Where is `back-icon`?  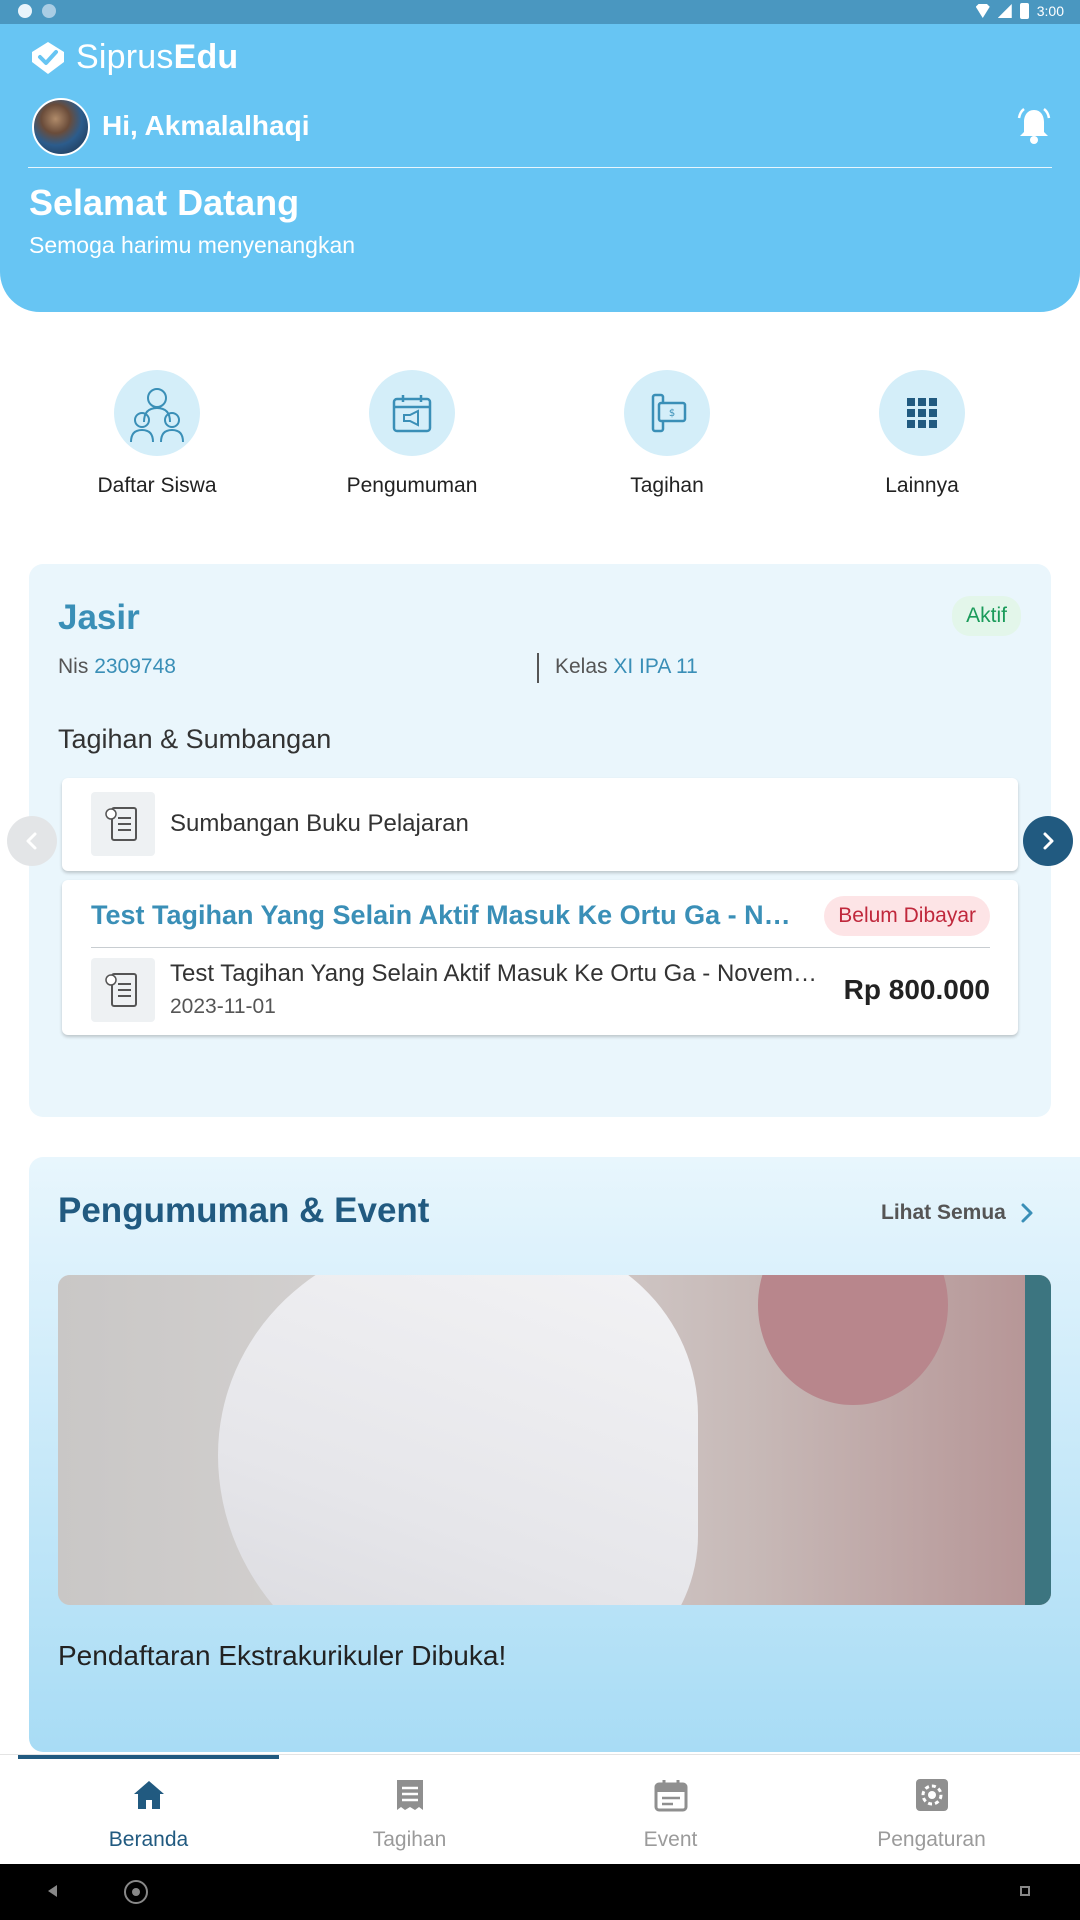
back-icon is located at coordinates (52, 1891).